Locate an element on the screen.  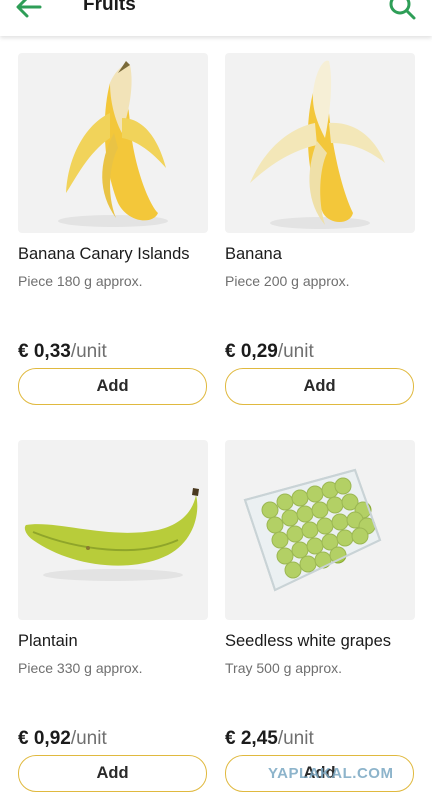
product-name: Banana is located at coordinates (253, 254).